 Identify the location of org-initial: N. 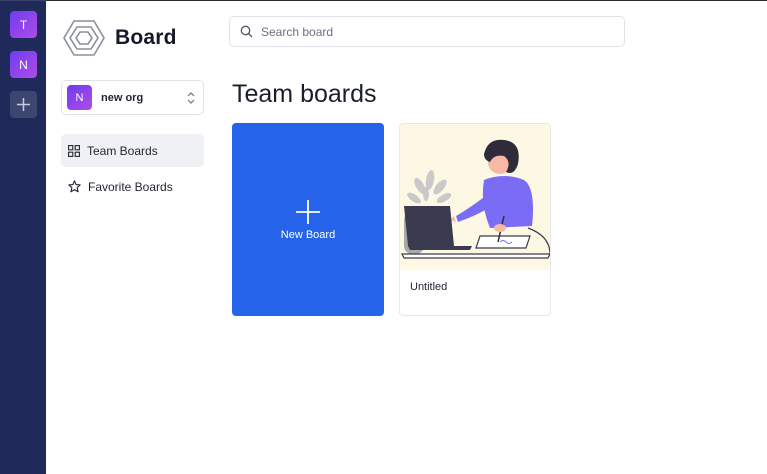
(23, 64).